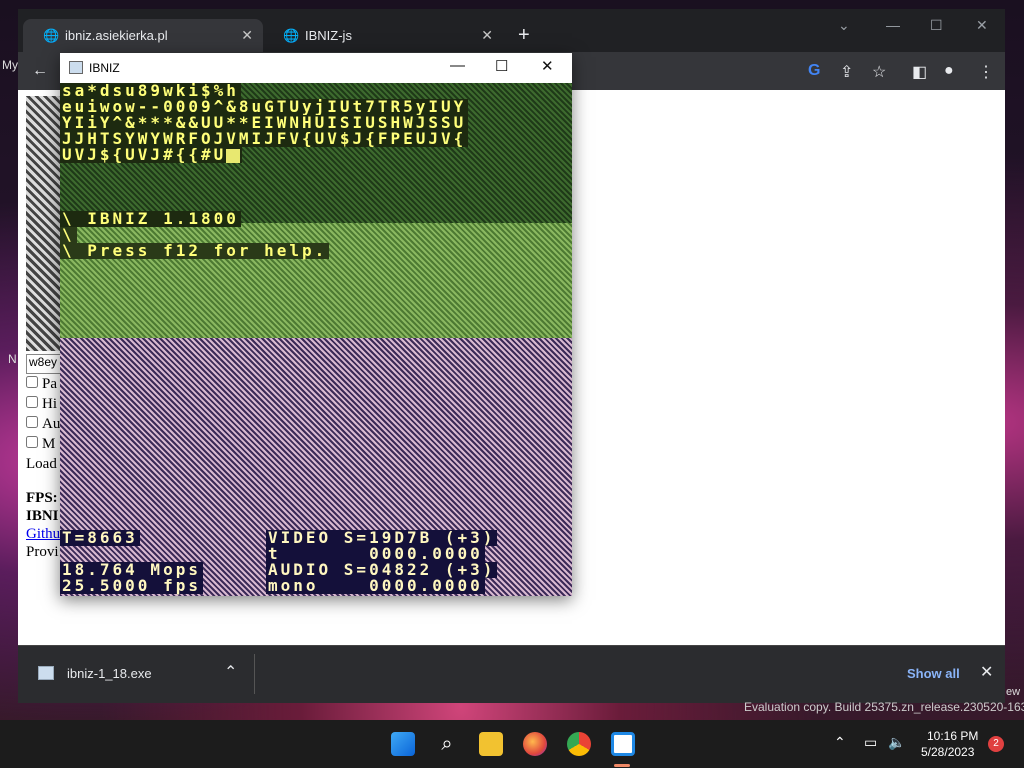  What do you see at coordinates (41, 404) in the screenshot?
I see `checkbox-row: Hi` at bounding box center [41, 404].